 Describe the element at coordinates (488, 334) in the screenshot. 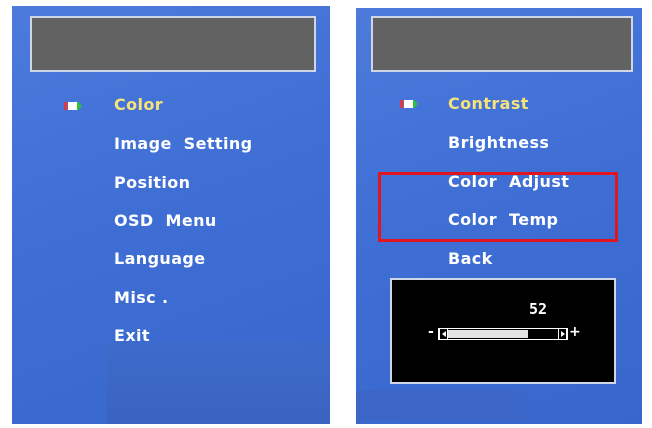

I see `slider-fill` at that location.